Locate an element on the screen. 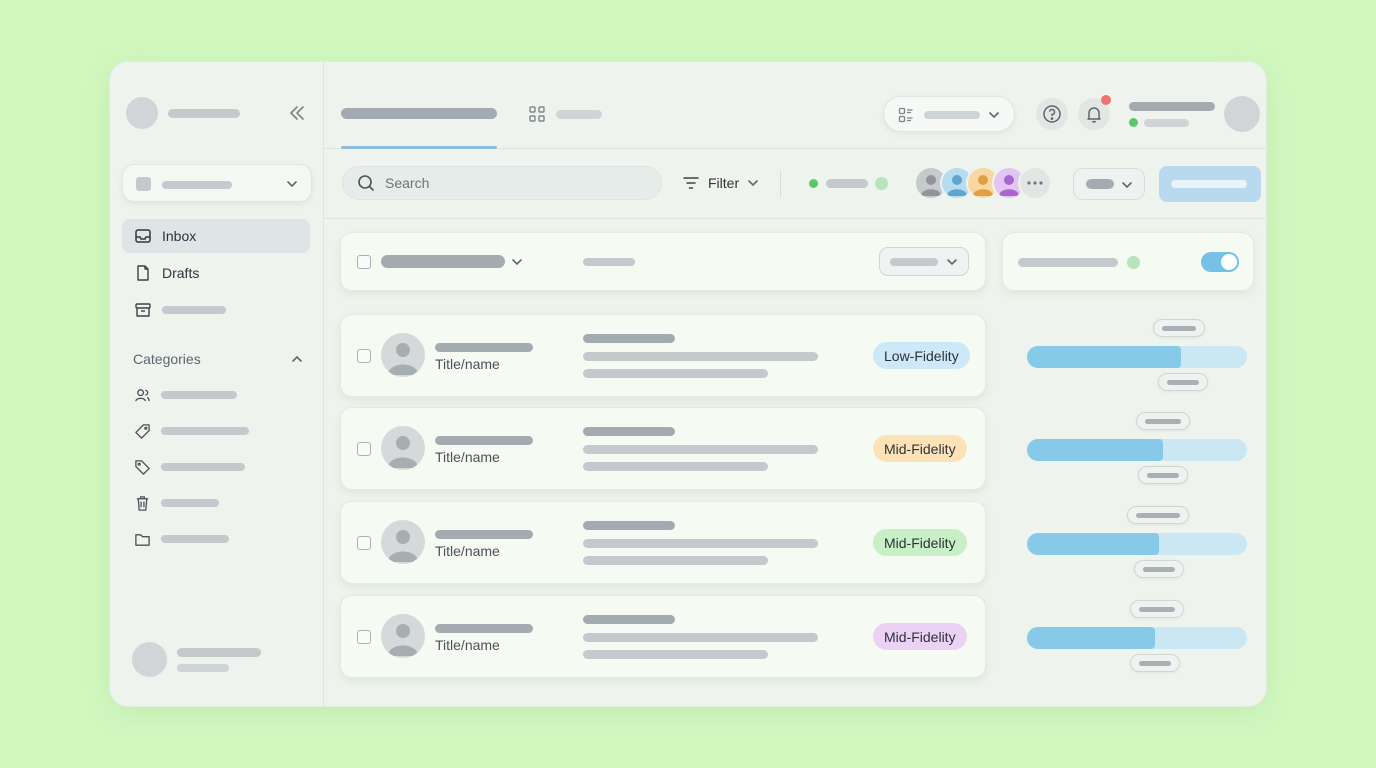  folder-icon is located at coordinates (142, 539).